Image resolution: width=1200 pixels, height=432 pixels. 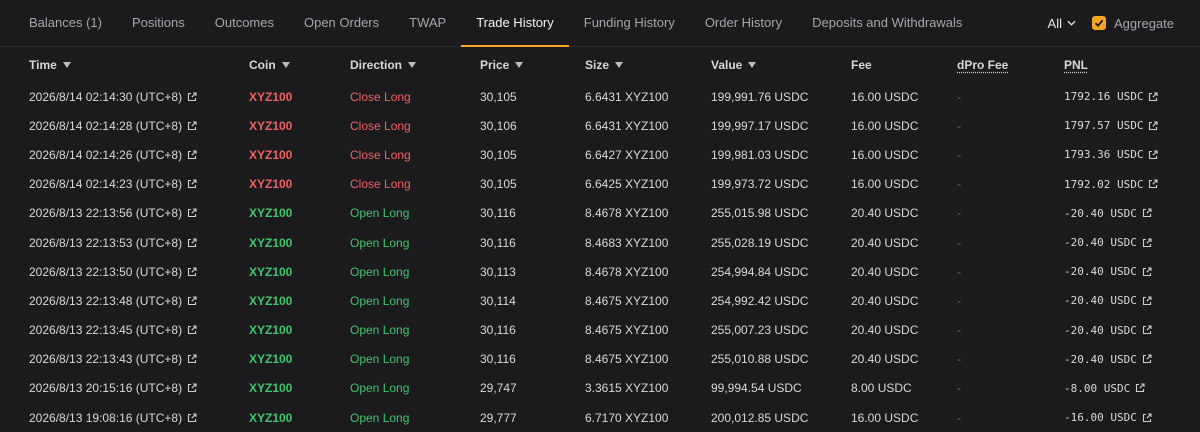 What do you see at coordinates (380, 213) in the screenshot?
I see `direction-cell: Open Long` at bounding box center [380, 213].